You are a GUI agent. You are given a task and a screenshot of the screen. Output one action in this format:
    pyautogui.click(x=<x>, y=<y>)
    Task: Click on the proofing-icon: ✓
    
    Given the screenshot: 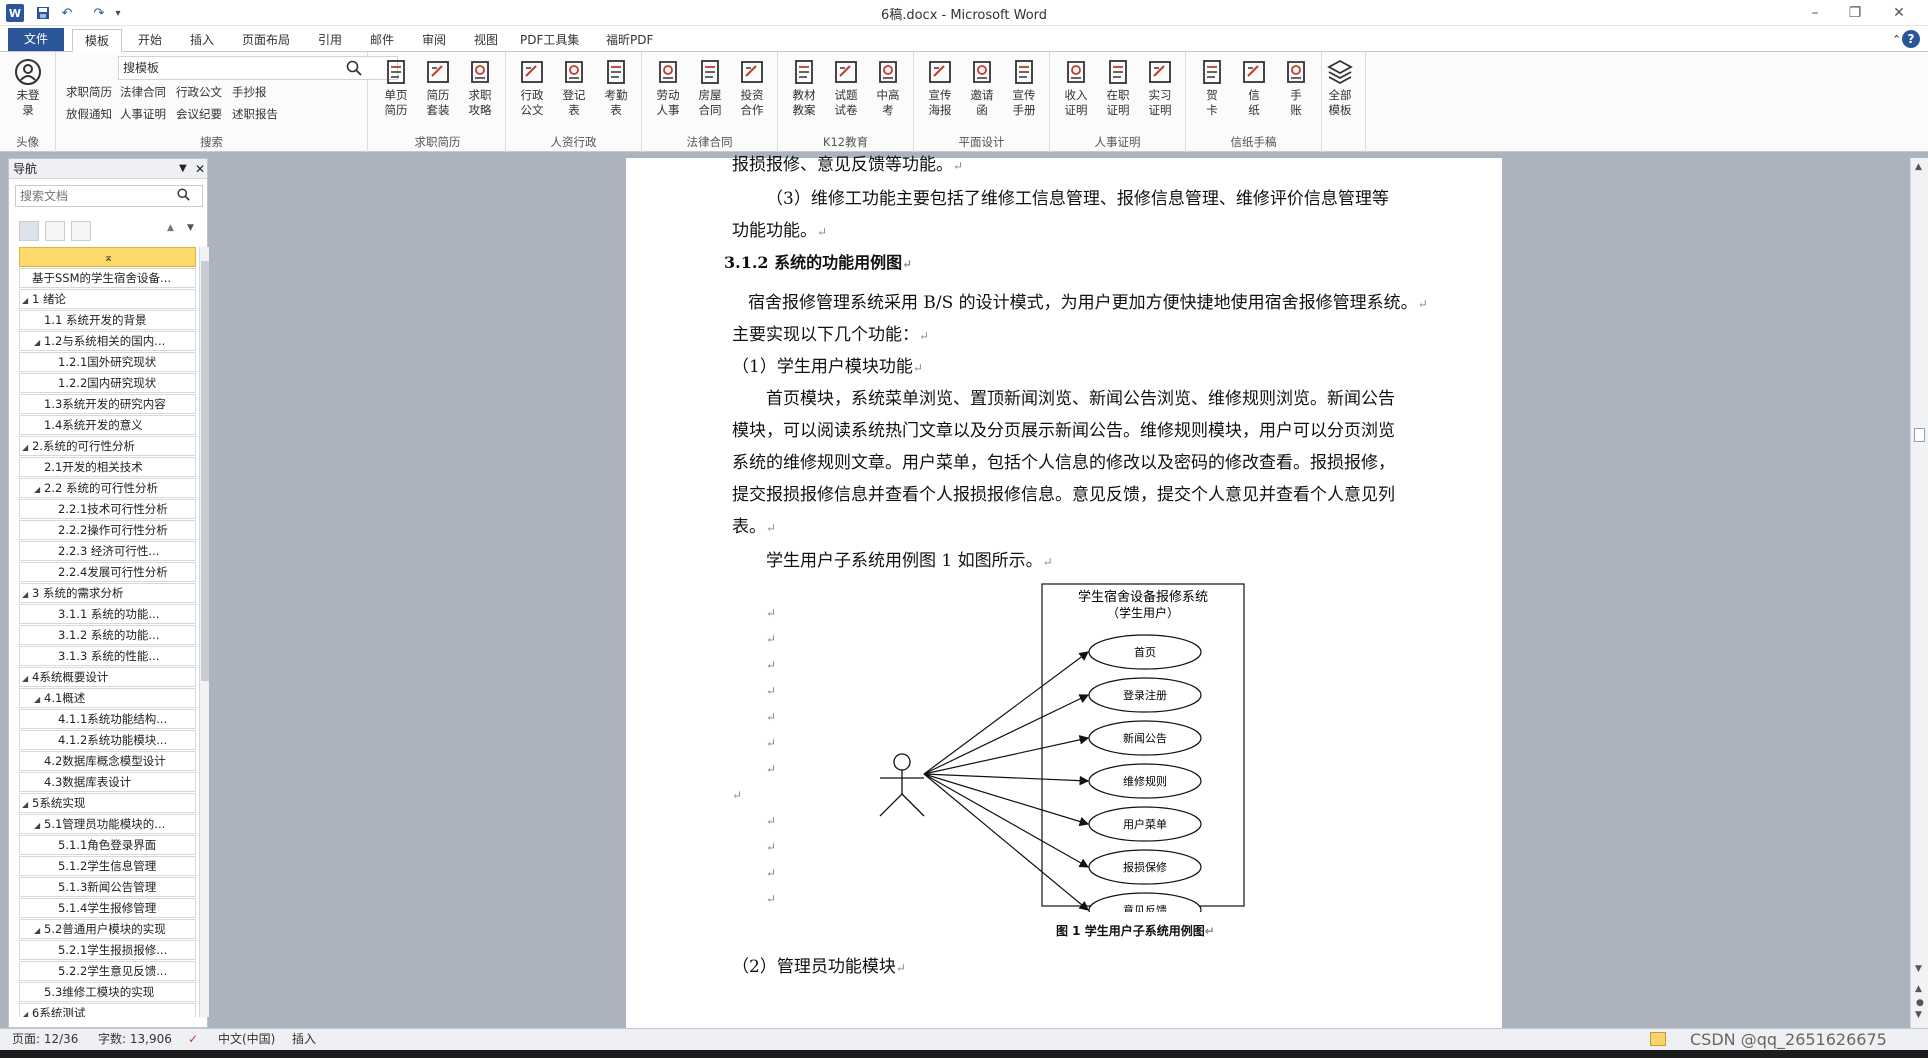 What is the action you would take?
    pyautogui.click(x=193, y=1039)
    